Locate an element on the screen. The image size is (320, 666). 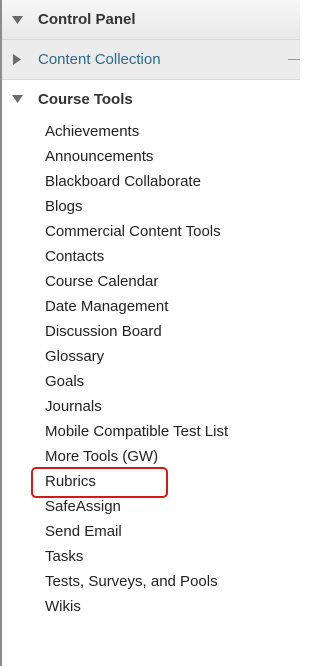
tool-item-course-calendar: Course Calendar is located at coordinates (136, 281).